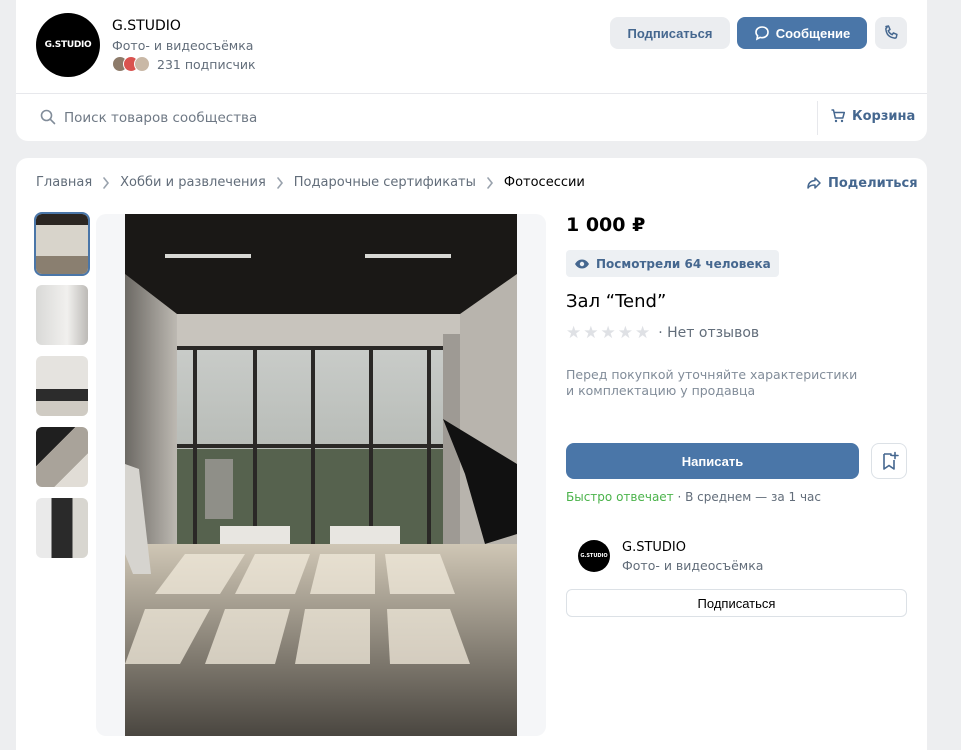 The image size is (961, 750). I want to click on thumbnail-list, so click(62, 390).